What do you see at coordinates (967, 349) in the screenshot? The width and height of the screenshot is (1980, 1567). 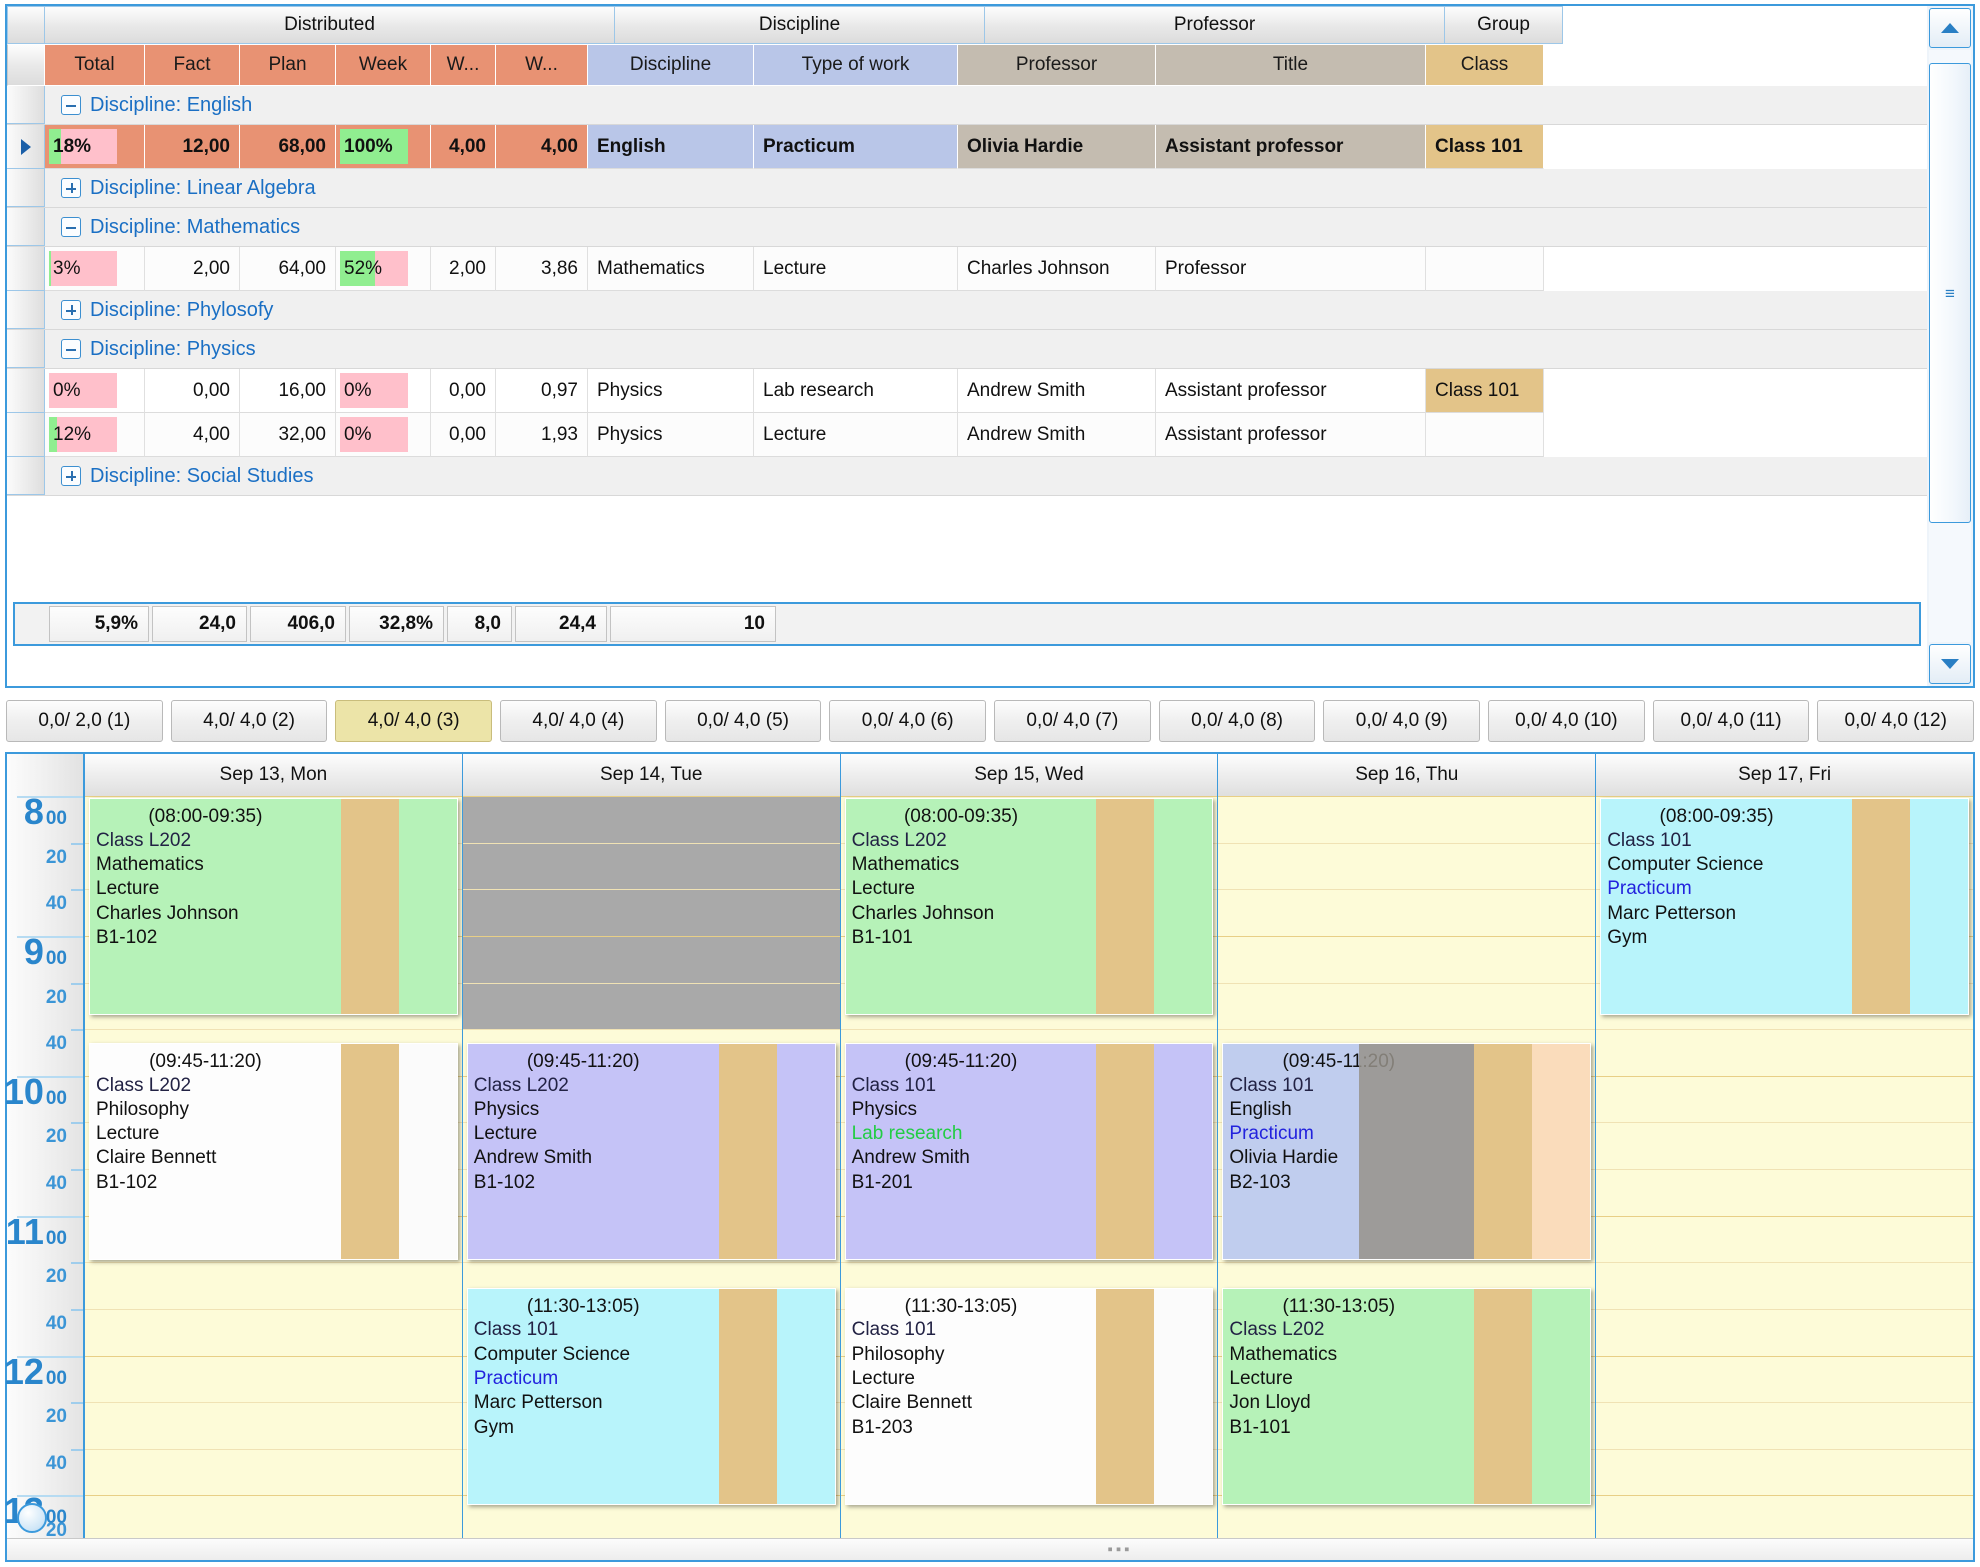 I see `discipline-group-row: Discipline: Physics` at bounding box center [967, 349].